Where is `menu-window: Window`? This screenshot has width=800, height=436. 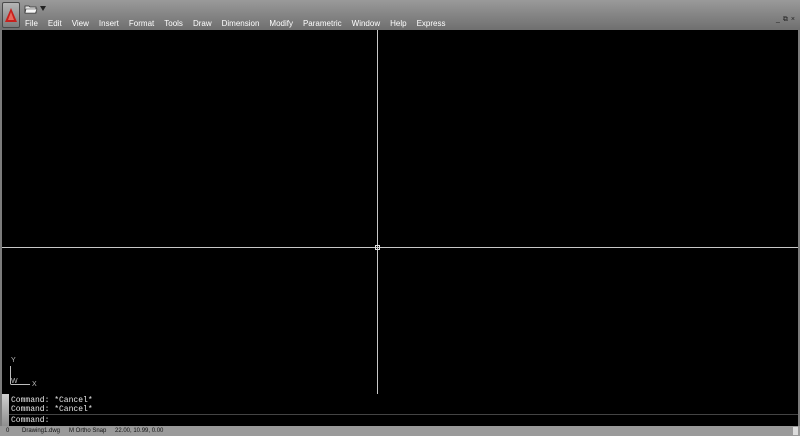 menu-window: Window is located at coordinates (366, 24).